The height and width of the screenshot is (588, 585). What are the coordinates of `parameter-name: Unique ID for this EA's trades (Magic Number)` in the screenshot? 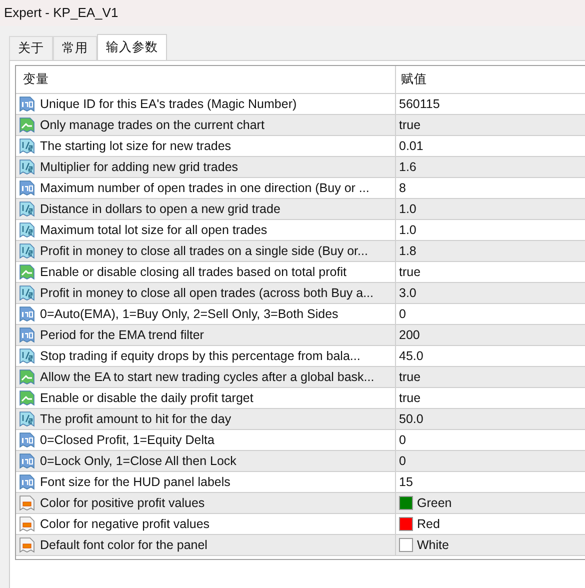 It's located at (168, 104).